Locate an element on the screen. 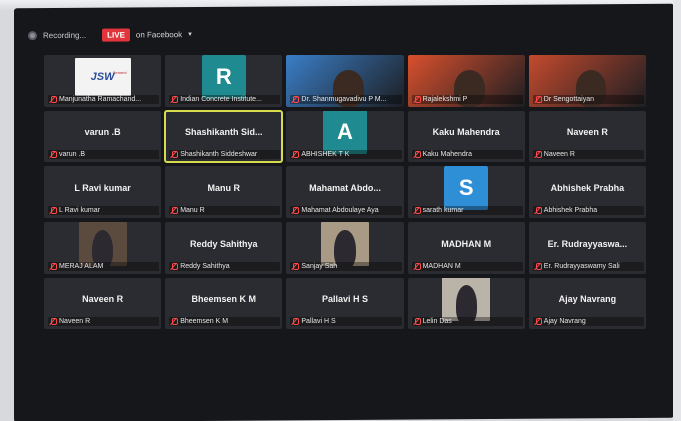  participant-name-label: Er. Rudrayyaswamy Sali is located at coordinates (588, 266).